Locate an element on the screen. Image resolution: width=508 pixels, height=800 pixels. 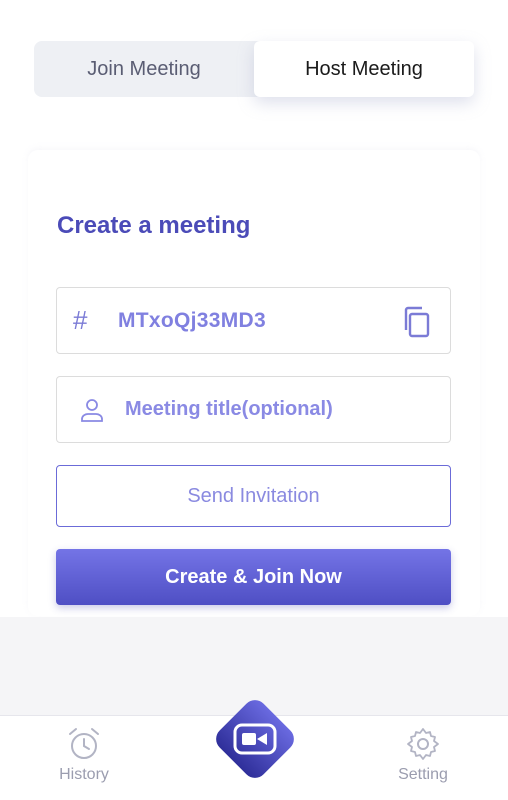
nav-item-history: History is located at coordinates (84, 755).